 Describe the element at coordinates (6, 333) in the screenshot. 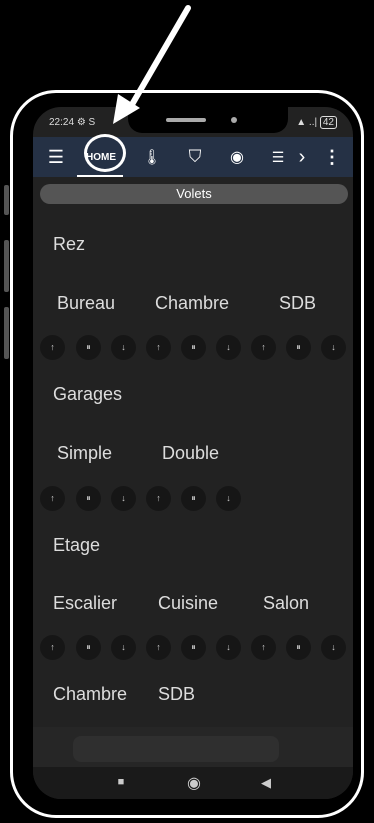

I see `phone-volume-down` at that location.